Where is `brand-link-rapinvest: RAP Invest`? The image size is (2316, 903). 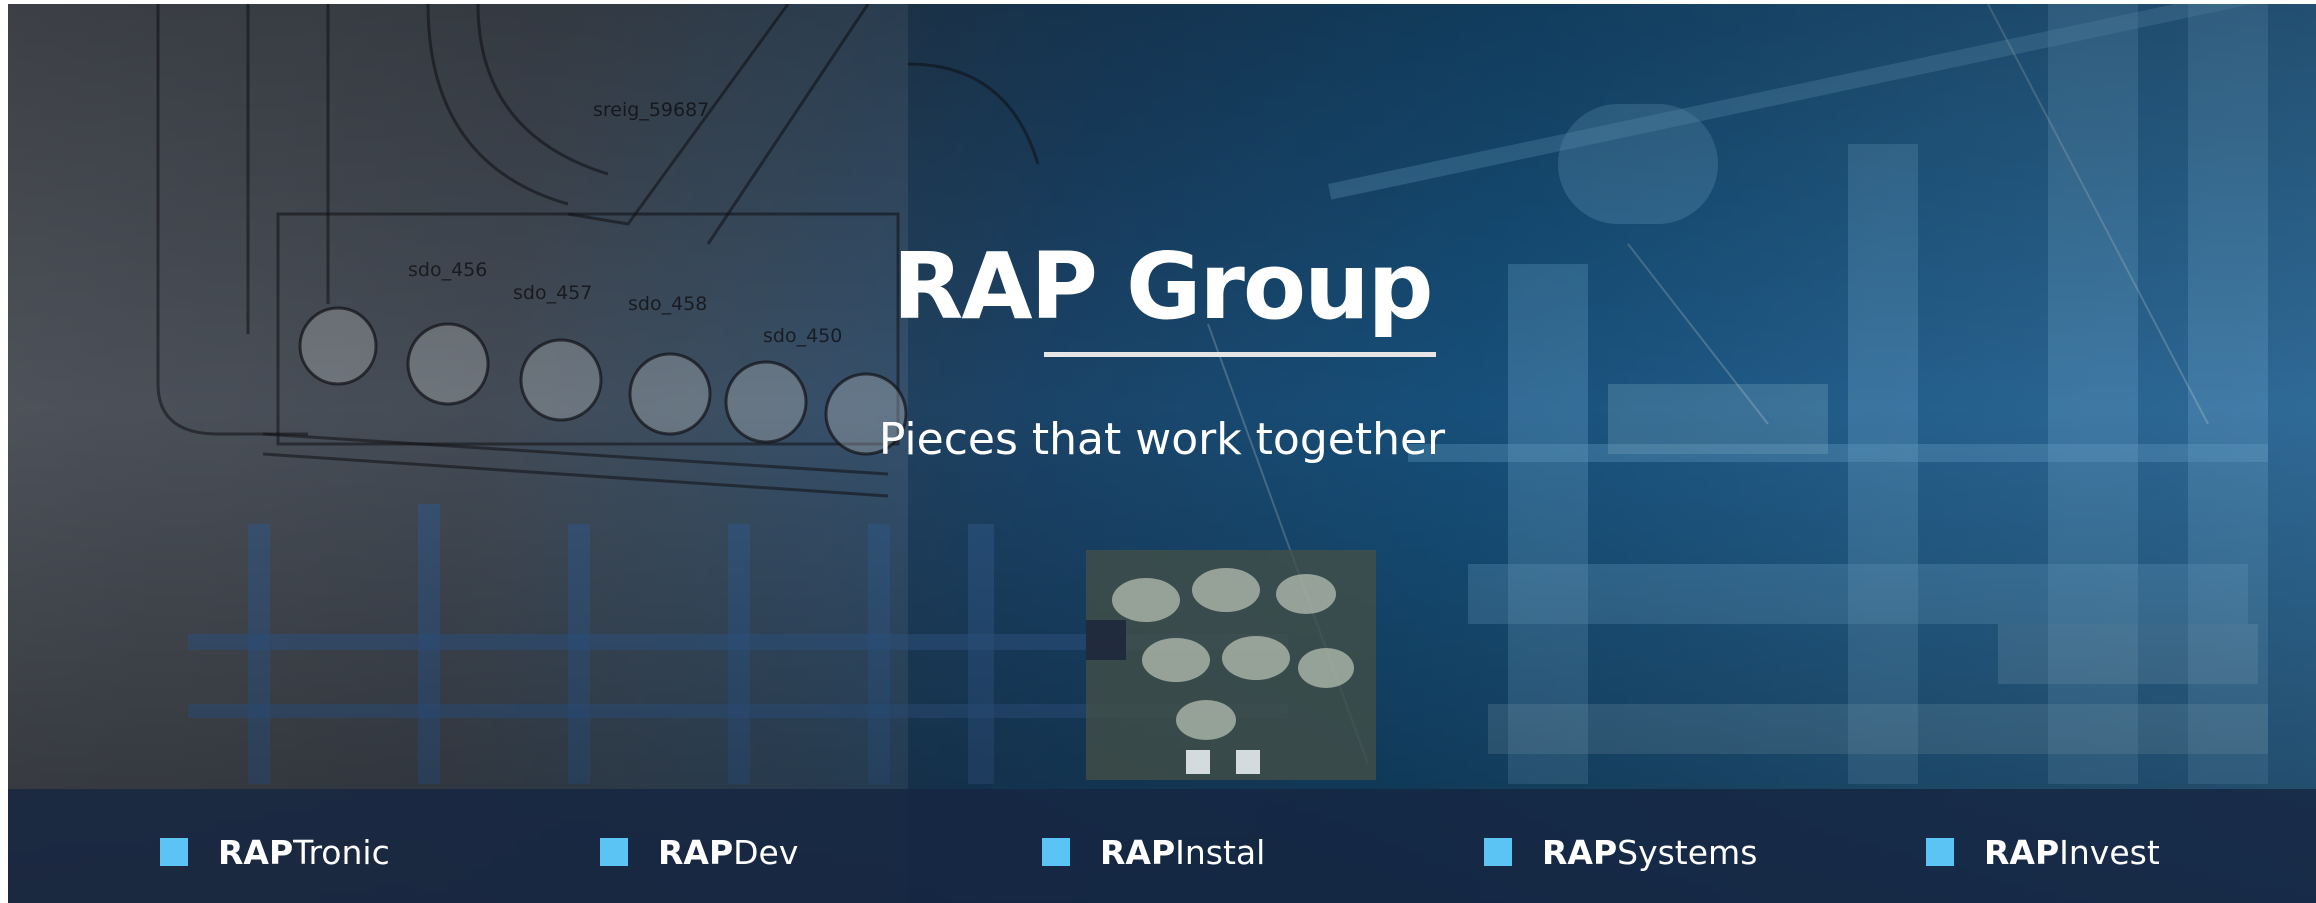
brand-link-rapinvest: RAP Invest is located at coordinates (2043, 852).